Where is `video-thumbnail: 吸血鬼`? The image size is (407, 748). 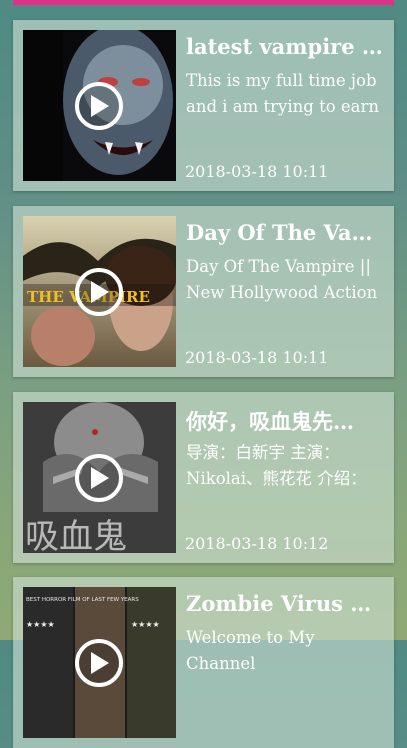 video-thumbnail: 吸血鬼 is located at coordinates (99, 477).